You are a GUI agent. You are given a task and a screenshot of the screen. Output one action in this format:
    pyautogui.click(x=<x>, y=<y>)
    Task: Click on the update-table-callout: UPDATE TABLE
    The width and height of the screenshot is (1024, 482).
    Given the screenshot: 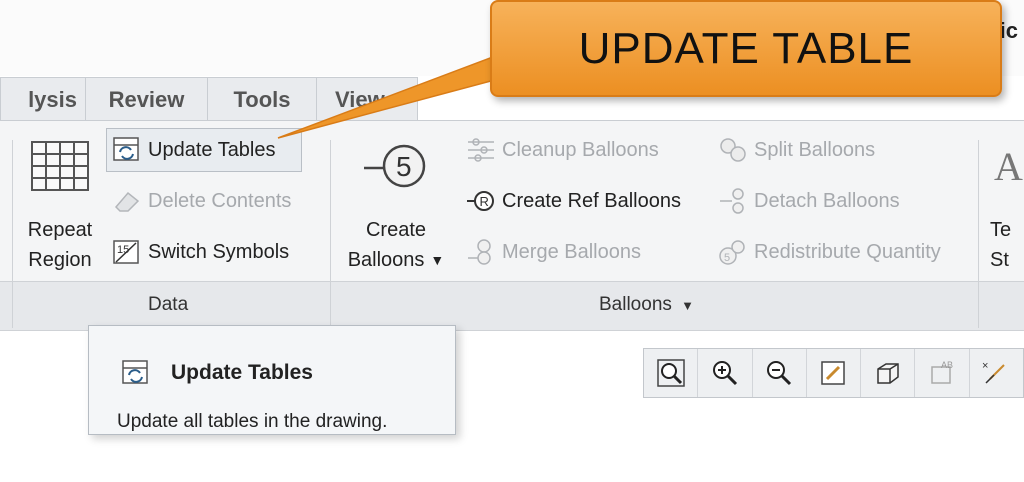 What is the action you would take?
    pyautogui.click(x=746, y=48)
    